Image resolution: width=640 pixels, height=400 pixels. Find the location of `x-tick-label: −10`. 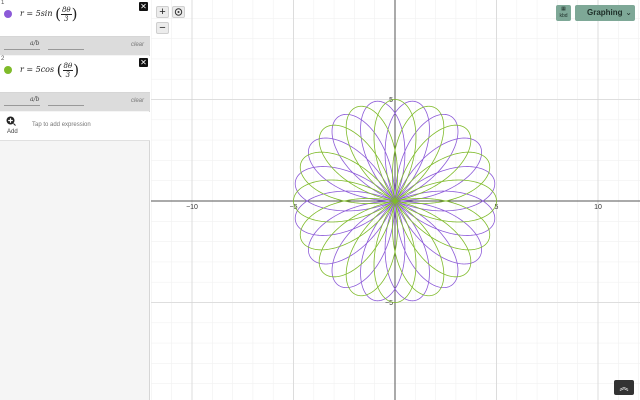

x-tick-label: −10 is located at coordinates (192, 207).